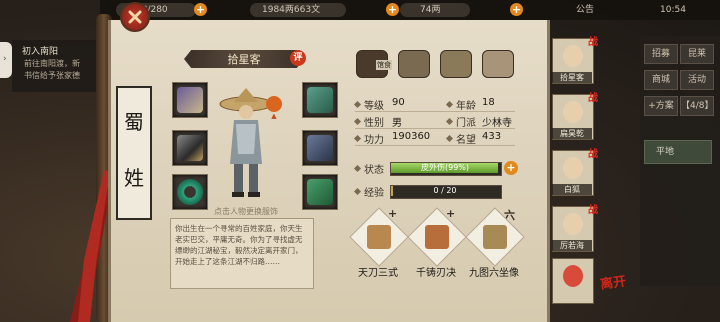  I want to click on gloves-icon, so click(190, 100).